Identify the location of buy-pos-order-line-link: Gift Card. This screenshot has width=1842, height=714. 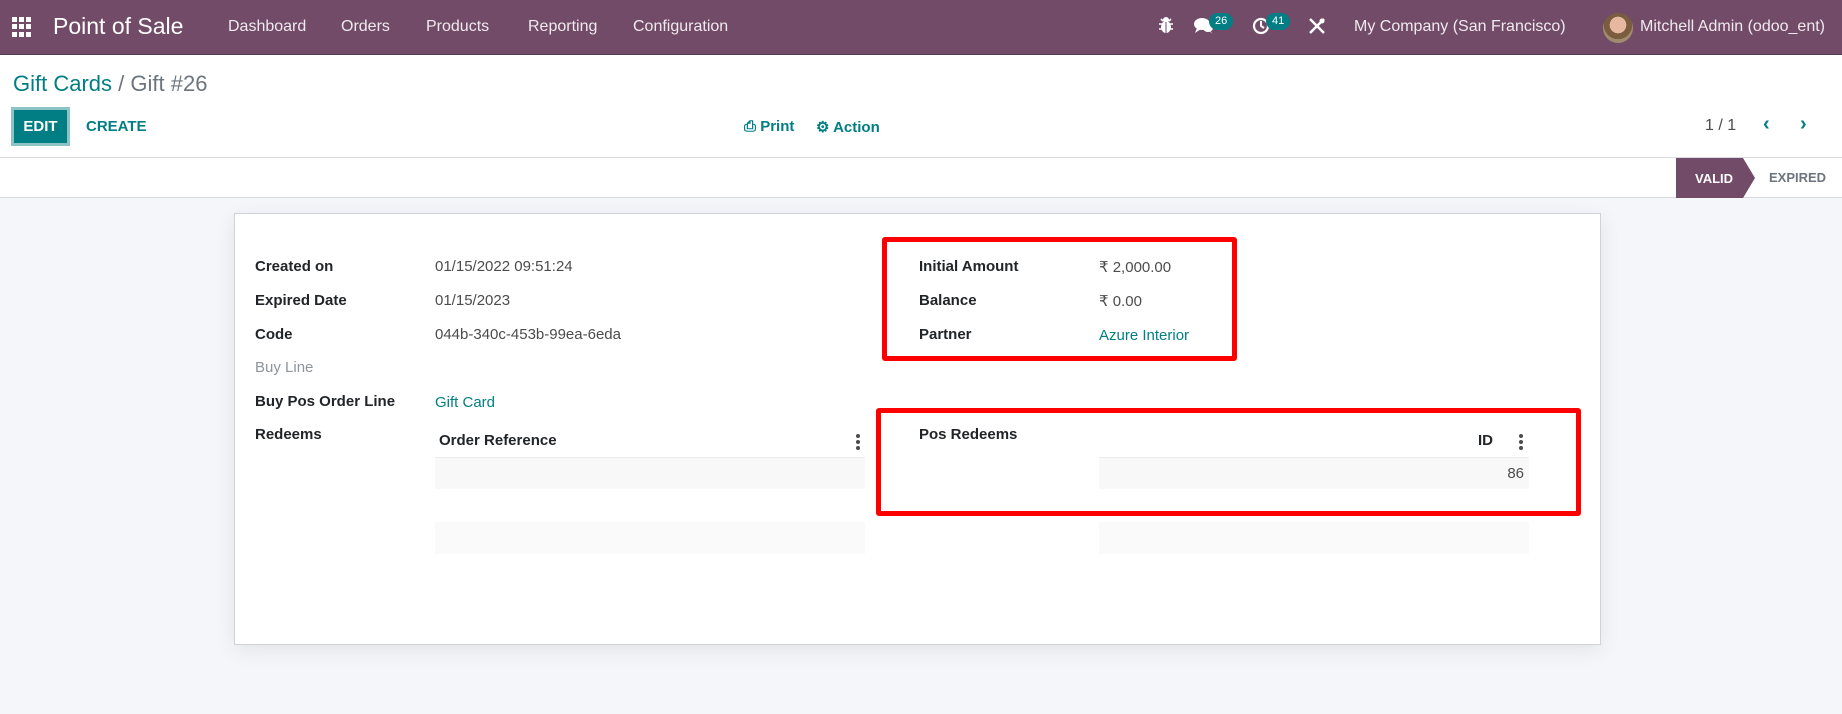
(465, 402).